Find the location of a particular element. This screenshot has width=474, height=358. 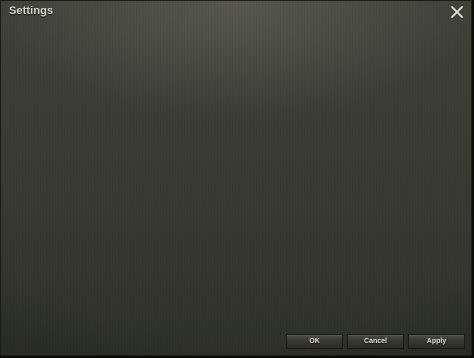

ok-button: OK is located at coordinates (314, 341).